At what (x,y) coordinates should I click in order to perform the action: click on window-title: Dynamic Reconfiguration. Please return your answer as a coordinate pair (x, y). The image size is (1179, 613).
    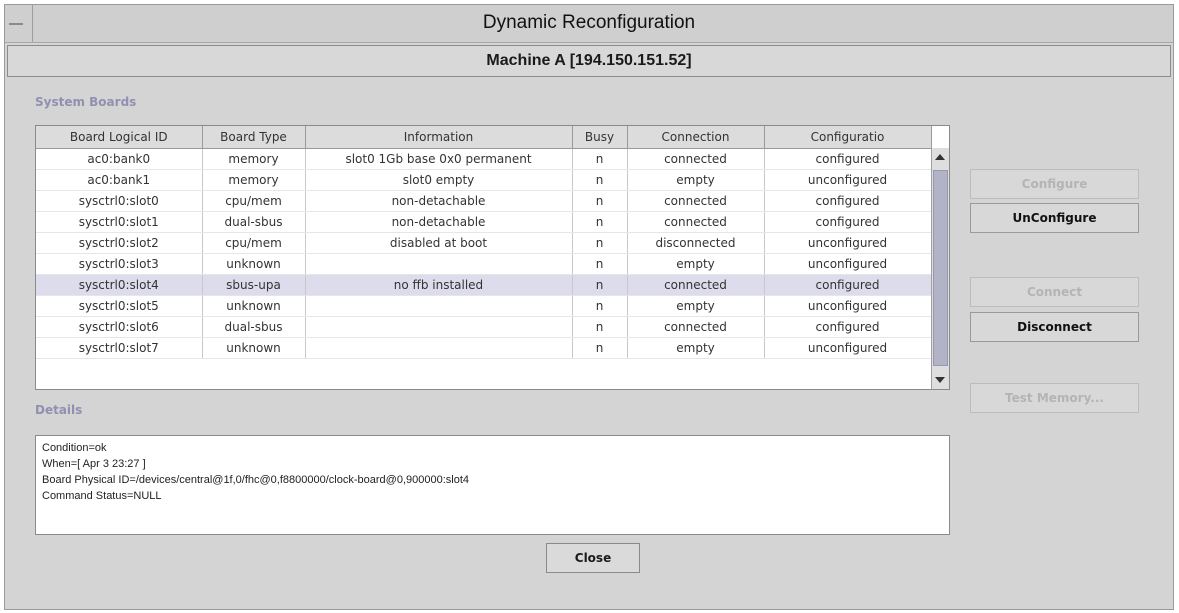
    Looking at the image, I should click on (589, 22).